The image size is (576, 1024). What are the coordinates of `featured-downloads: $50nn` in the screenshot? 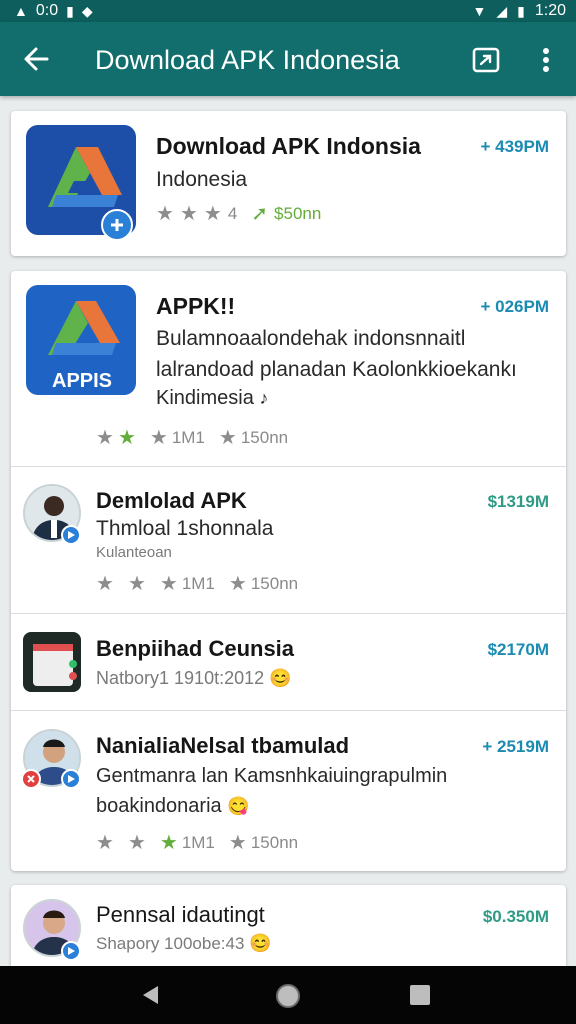 It's located at (298, 213).